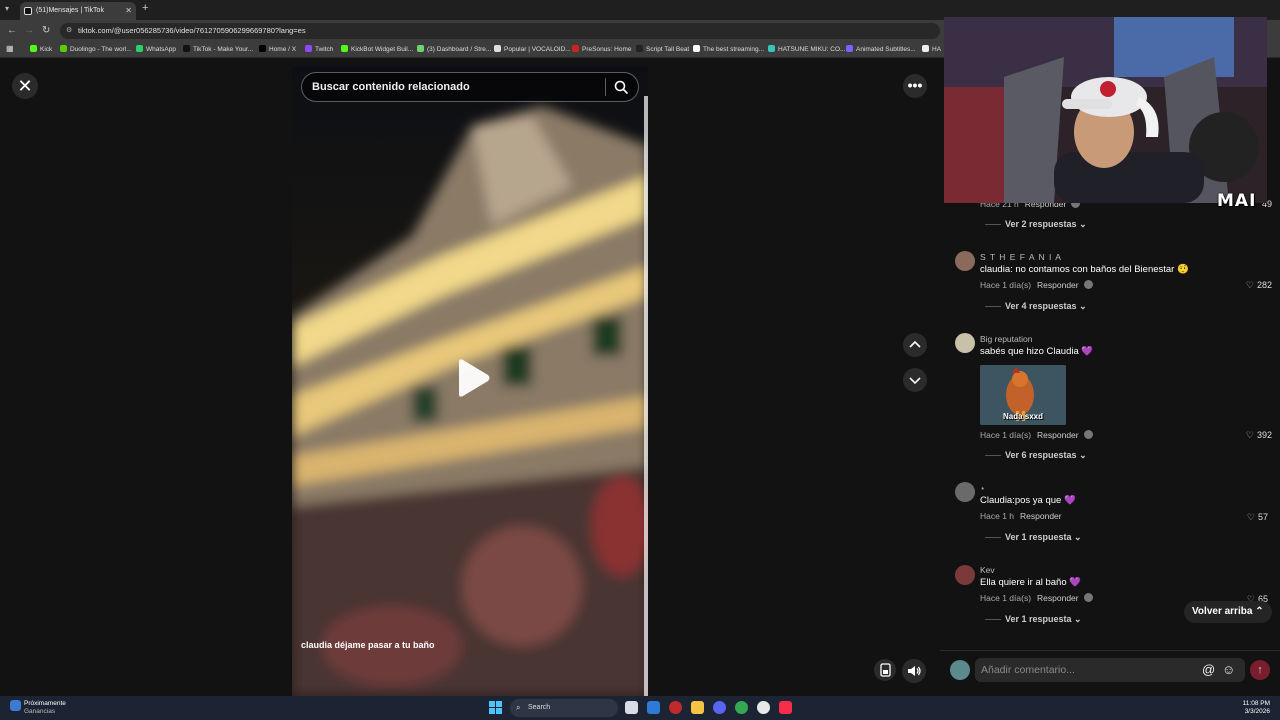 The width and height of the screenshot is (1280, 720). I want to click on post-comment-button: ↑, so click(1260, 670).